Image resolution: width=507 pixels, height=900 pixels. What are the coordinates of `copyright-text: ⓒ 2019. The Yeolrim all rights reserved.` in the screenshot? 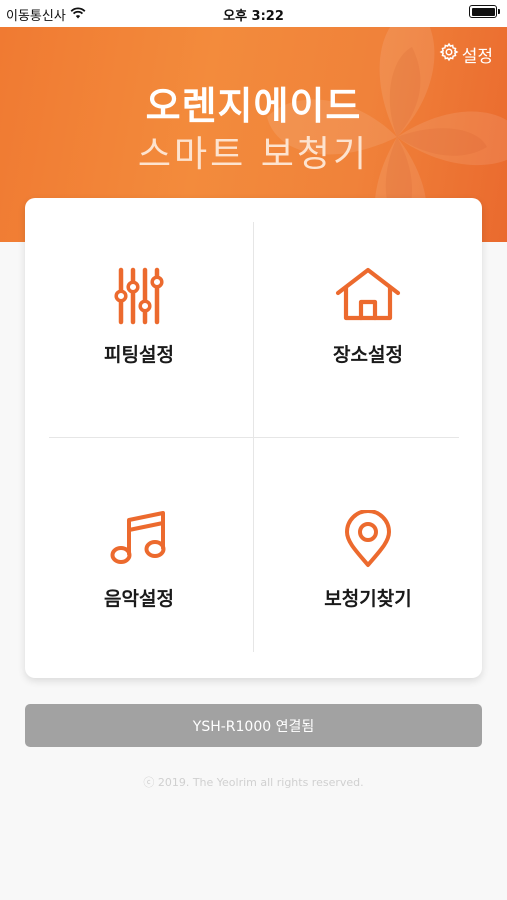 It's located at (253, 782).